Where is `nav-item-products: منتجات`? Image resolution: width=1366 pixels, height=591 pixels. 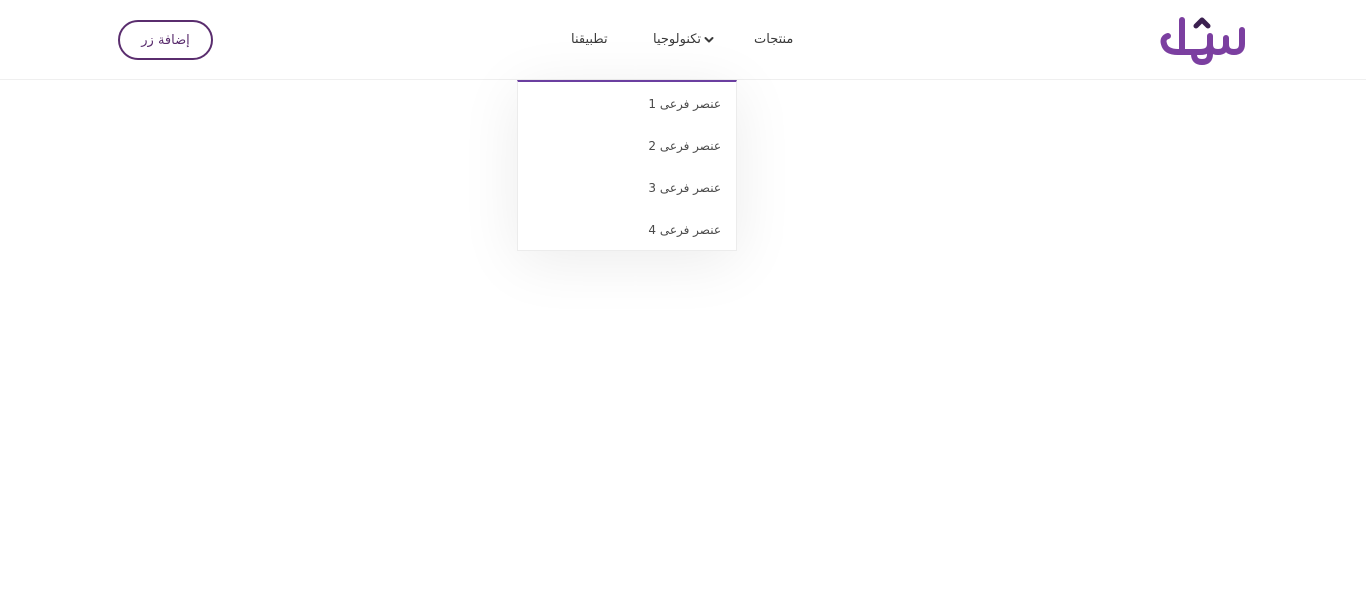 nav-item-products: منتجات is located at coordinates (773, 40).